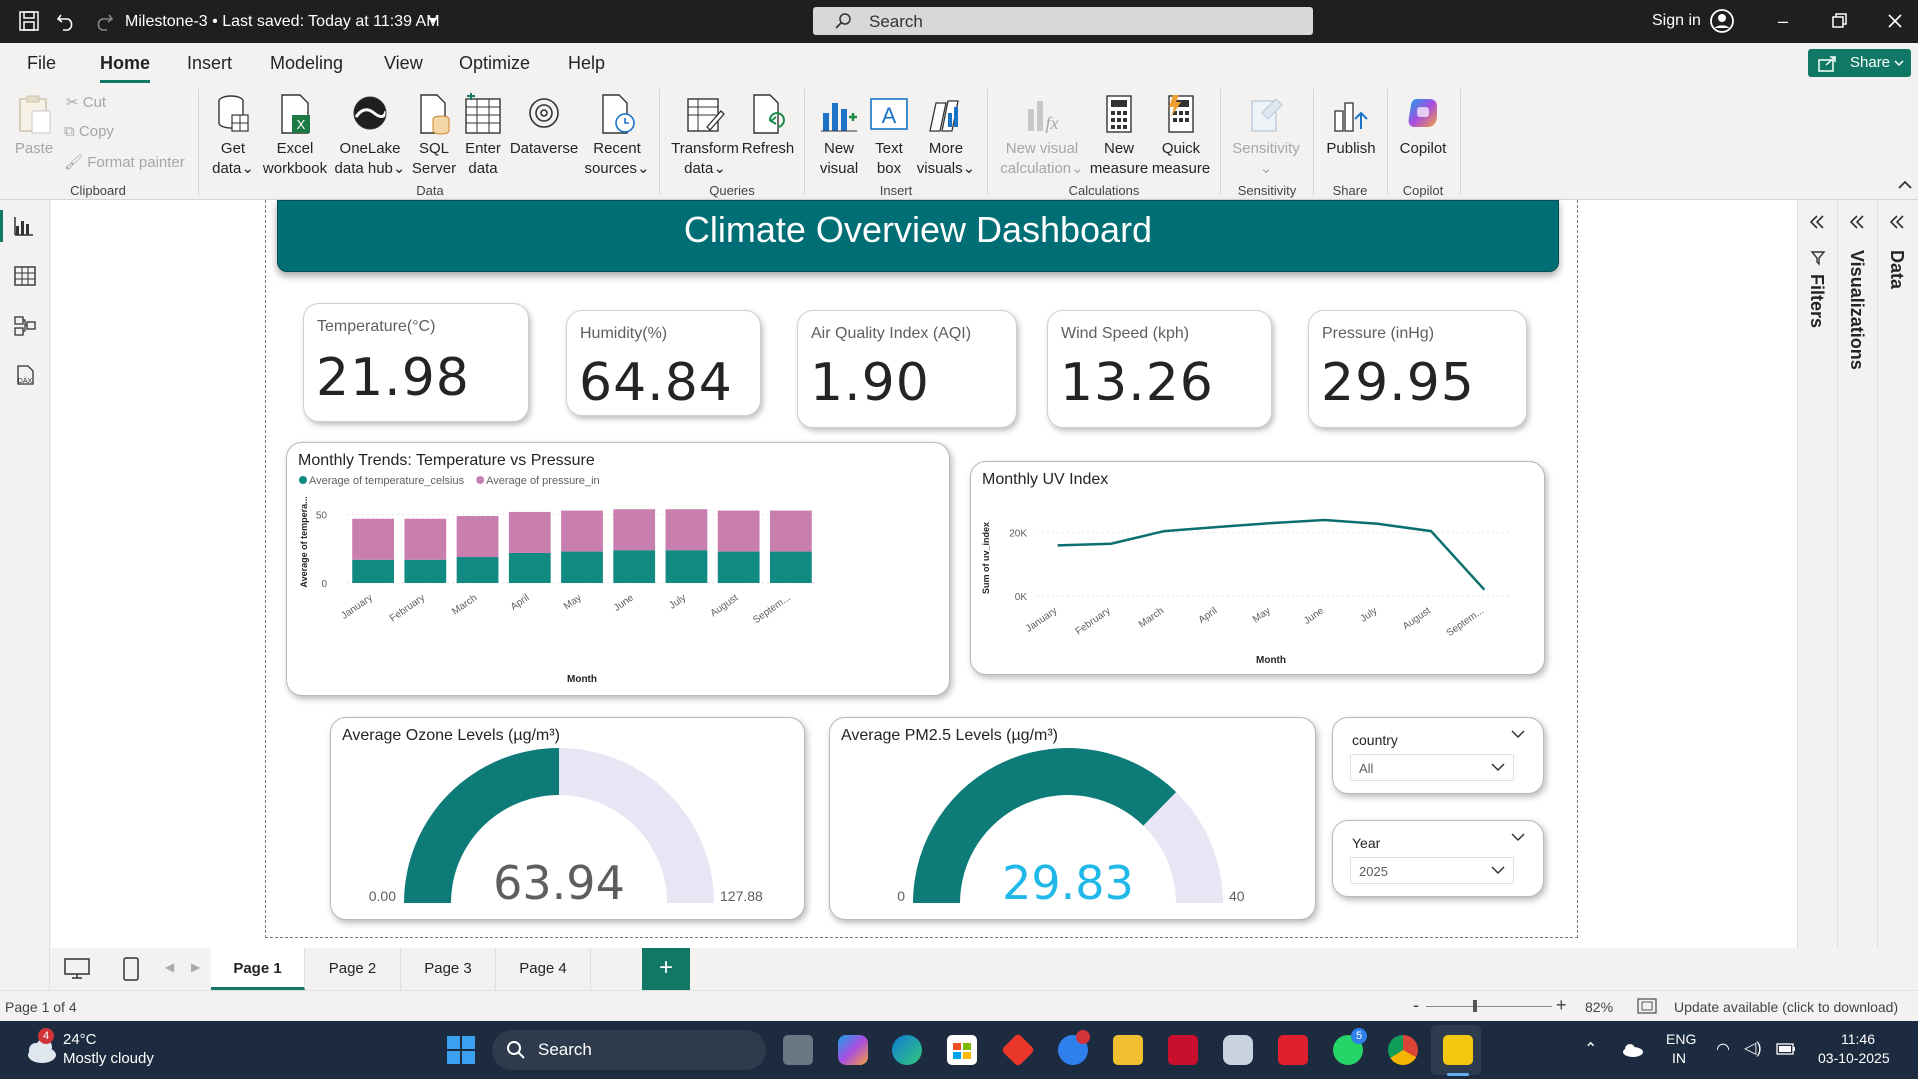 The image size is (1918, 1079). Describe the element at coordinates (543, 969) in the screenshot. I see `page-tab-4: Page 4` at that location.